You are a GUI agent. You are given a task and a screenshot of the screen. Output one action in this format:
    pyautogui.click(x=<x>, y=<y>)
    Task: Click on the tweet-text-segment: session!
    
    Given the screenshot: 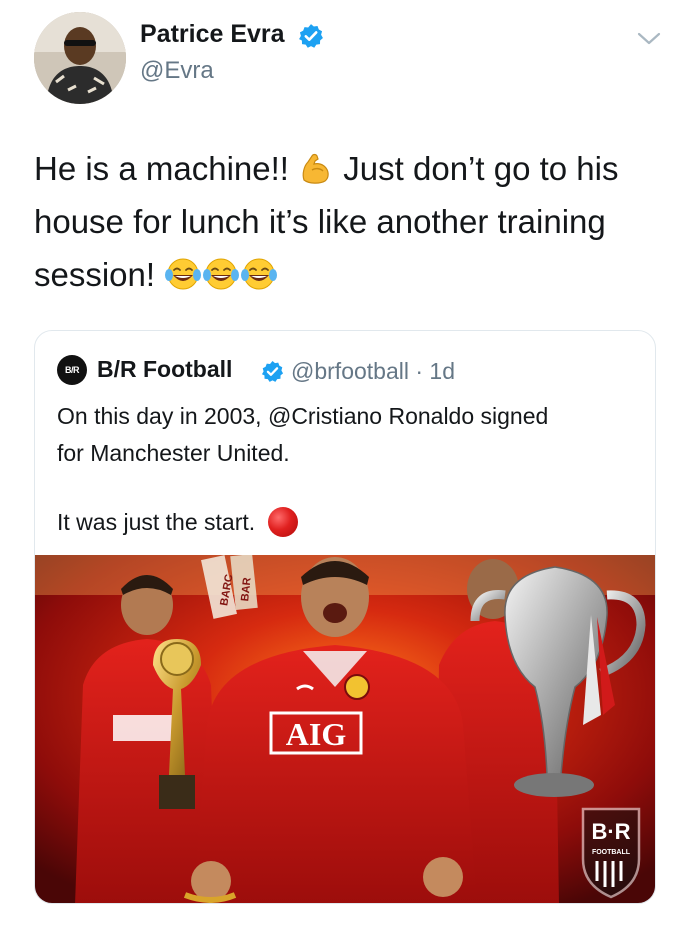 What is the action you would take?
    pyautogui.click(x=99, y=274)
    